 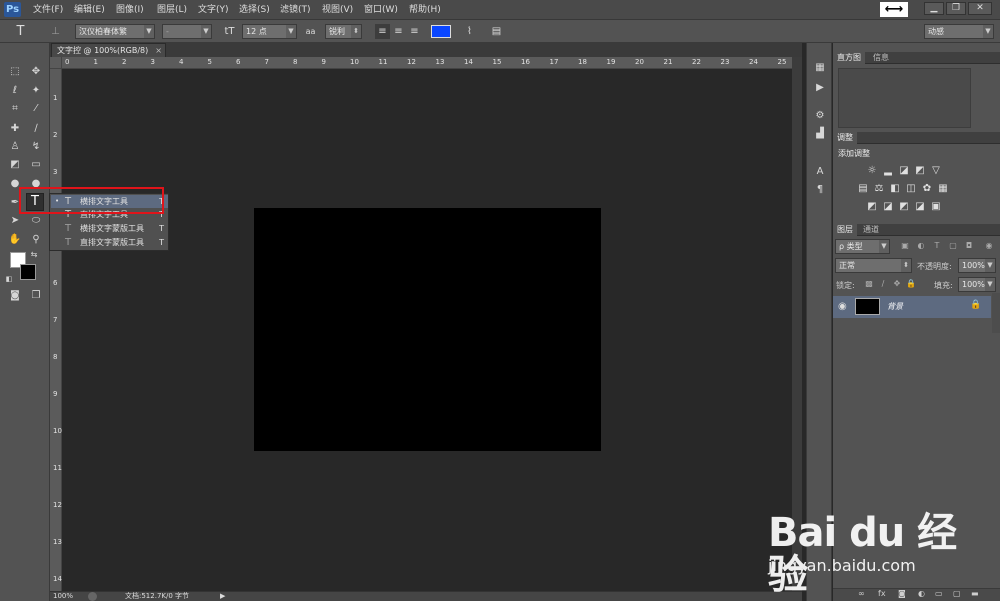 I want to click on flyout-item-vertical-type: T 直排文字工具 T, so click(x=109, y=214).